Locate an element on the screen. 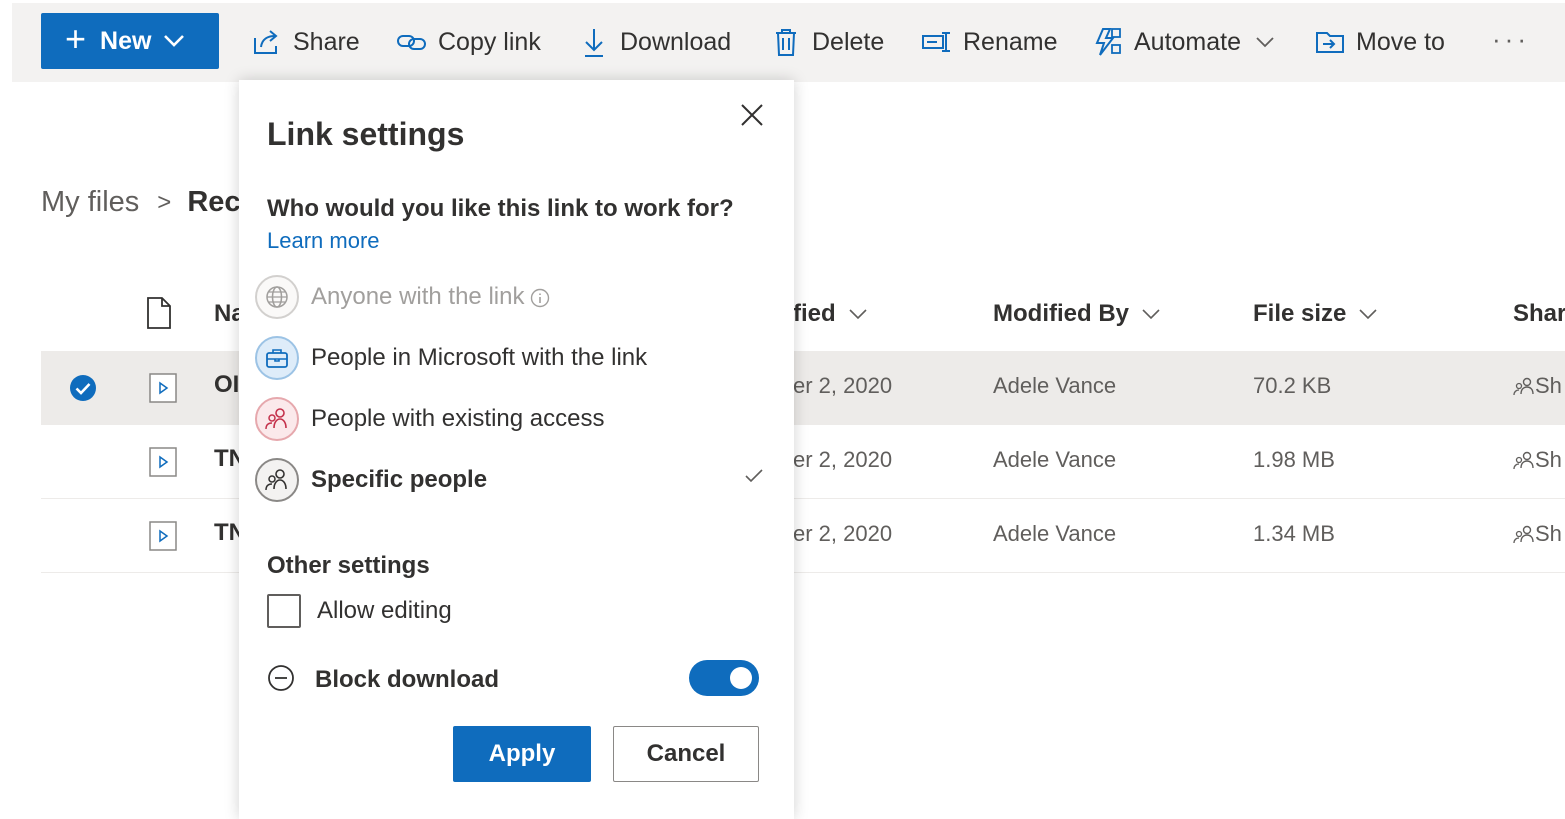 The image size is (1565, 819). move-to-icon is located at coordinates (1330, 42).